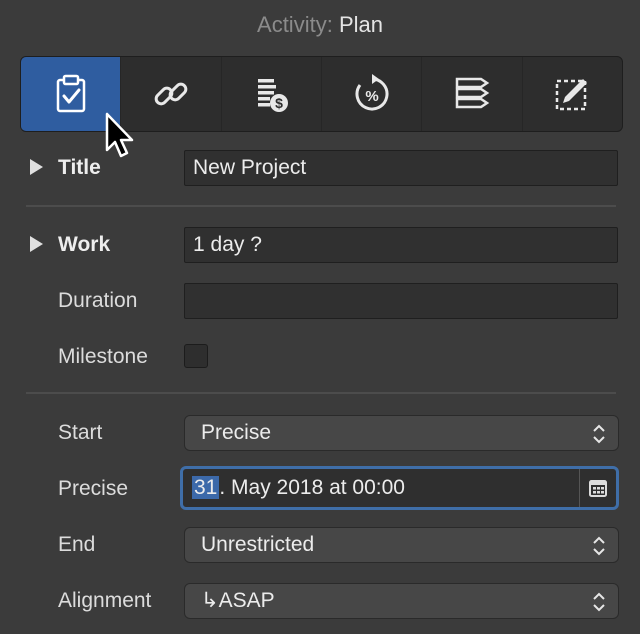 This screenshot has width=640, height=634. Describe the element at coordinates (401, 433) in the screenshot. I see `start-select: Precise` at that location.